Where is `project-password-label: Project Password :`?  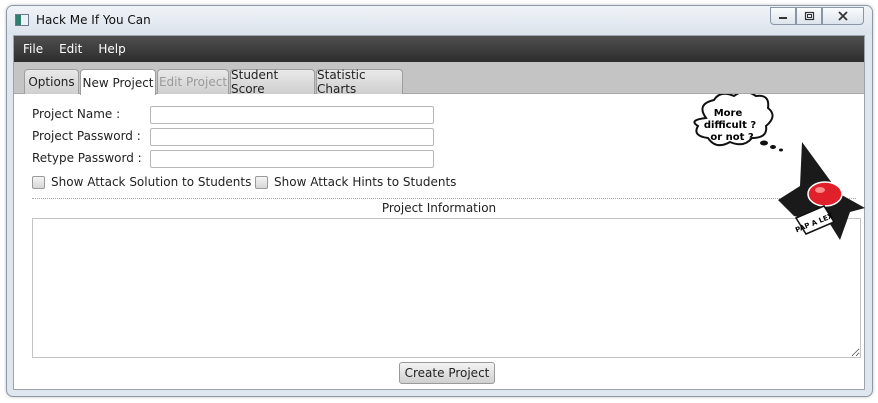
project-password-label: Project Password : is located at coordinates (86, 136).